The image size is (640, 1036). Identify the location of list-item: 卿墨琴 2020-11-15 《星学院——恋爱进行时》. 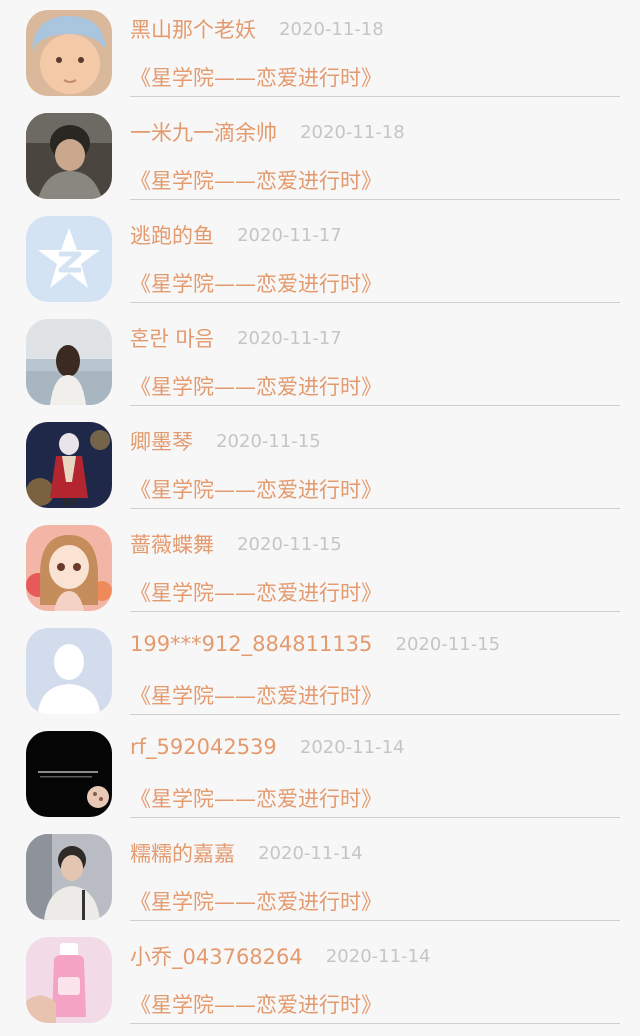
(320, 463).